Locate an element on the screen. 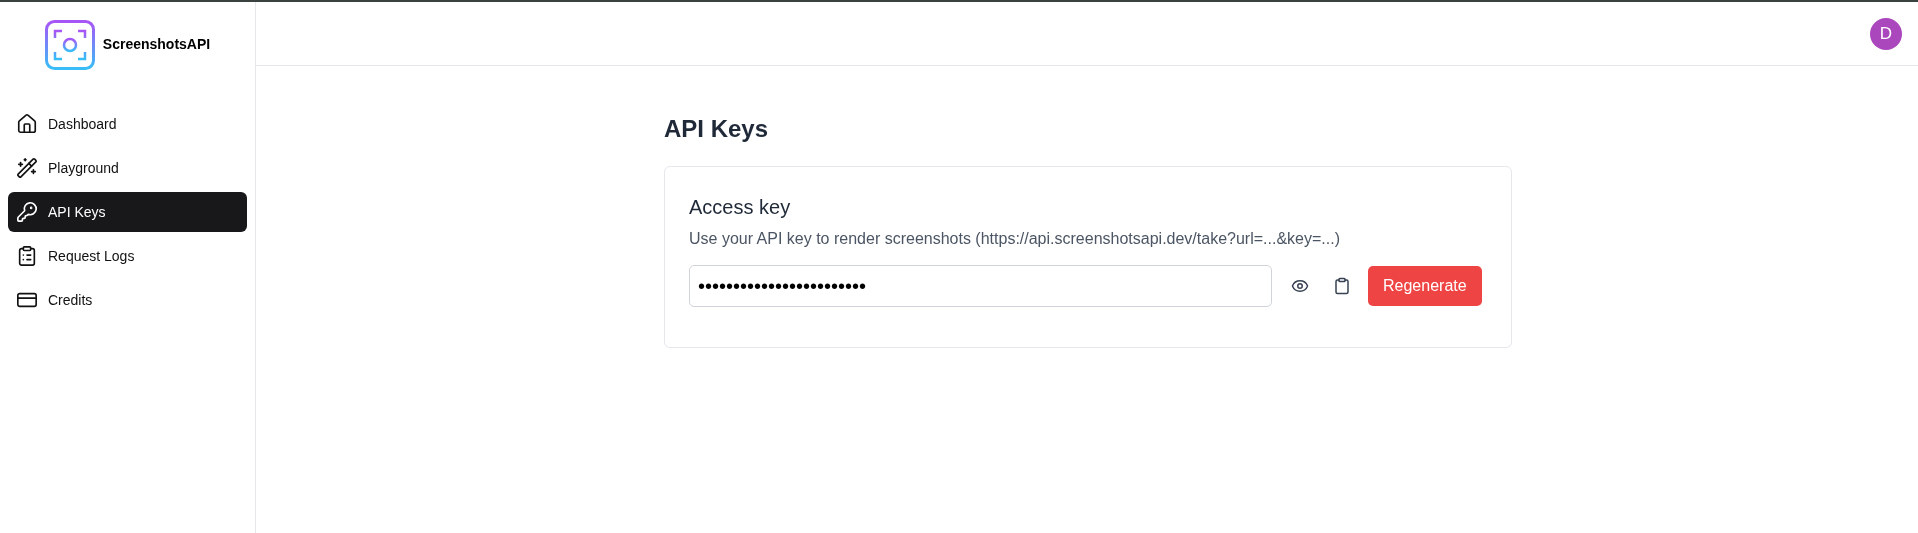 The height and width of the screenshot is (533, 1918). sidebar-item: API Keys is located at coordinates (127, 212).